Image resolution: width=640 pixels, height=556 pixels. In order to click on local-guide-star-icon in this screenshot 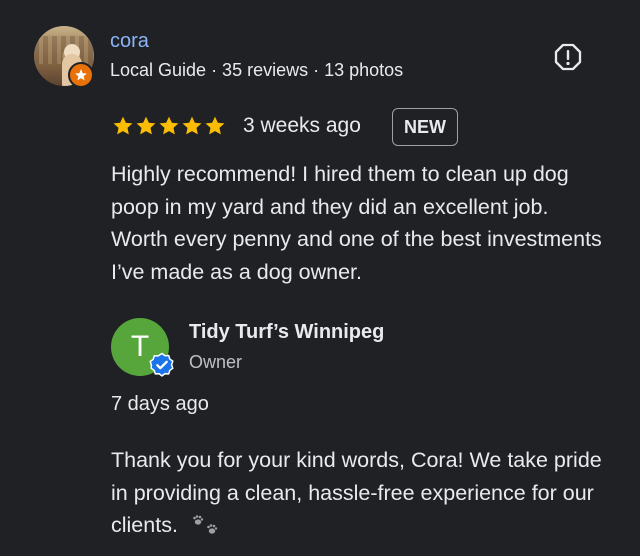, I will do `click(81, 75)`.